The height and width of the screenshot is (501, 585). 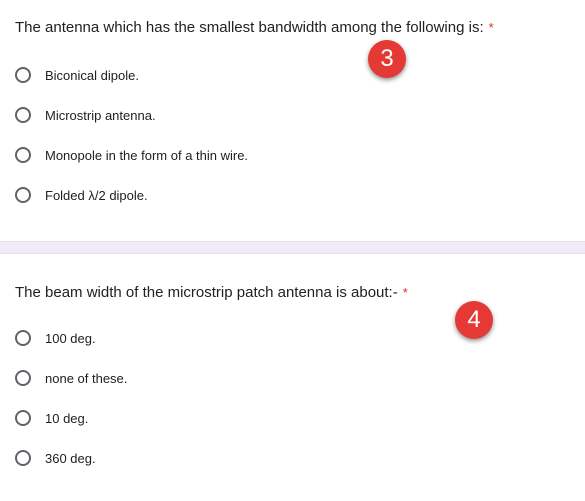 What do you see at coordinates (147, 155) in the screenshot?
I see `option-label: Monopole in the form of a thin wire.` at bounding box center [147, 155].